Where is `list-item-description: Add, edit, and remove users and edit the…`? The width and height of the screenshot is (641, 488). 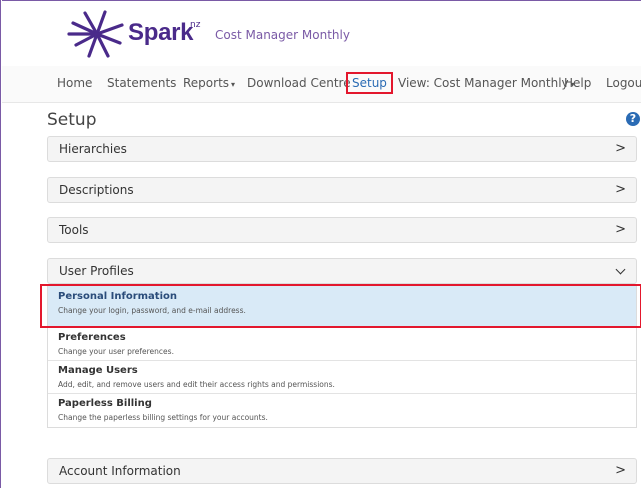
list-item-description: Add, edit, and remove users and edit the… is located at coordinates (196, 384).